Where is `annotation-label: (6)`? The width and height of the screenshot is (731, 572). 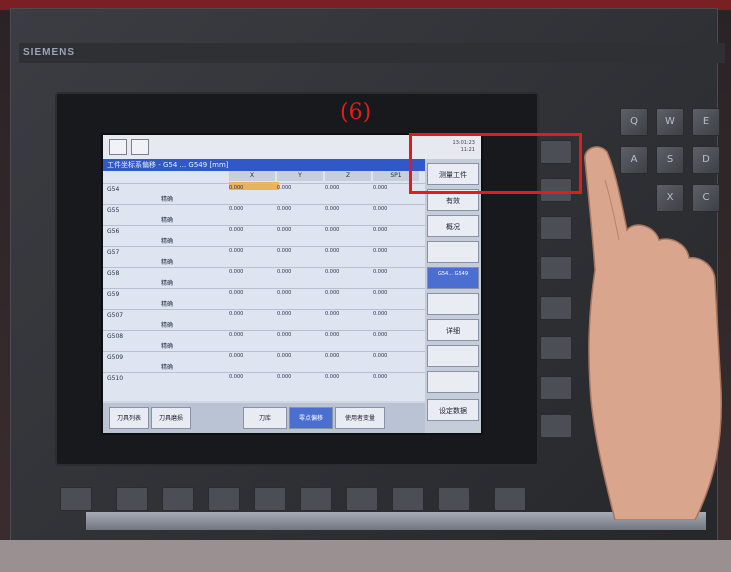 annotation-label: (6) is located at coordinates (356, 112).